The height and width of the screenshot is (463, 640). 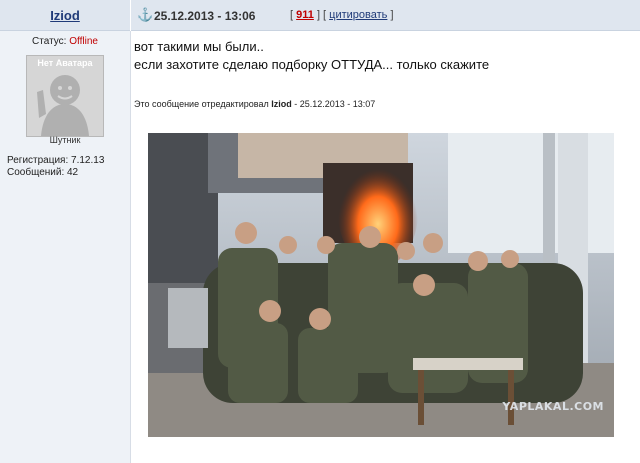 I want to click on edit-user: Iziod, so click(x=281, y=104).